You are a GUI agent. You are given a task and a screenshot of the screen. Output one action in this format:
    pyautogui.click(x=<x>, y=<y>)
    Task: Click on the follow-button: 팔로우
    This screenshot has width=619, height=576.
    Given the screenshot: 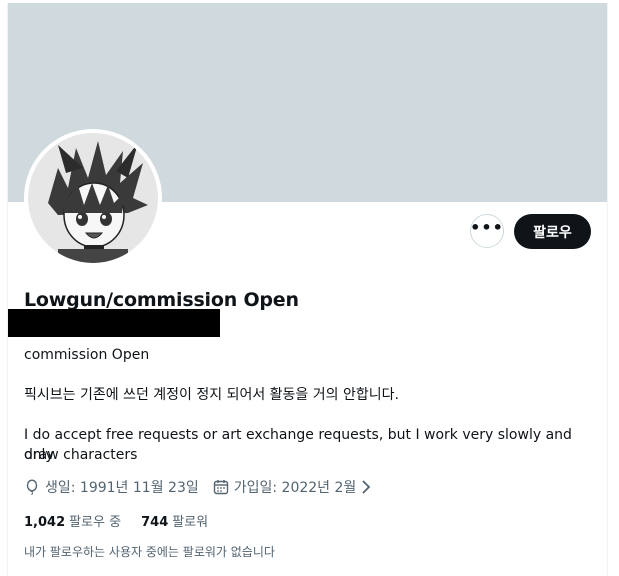 What is the action you would take?
    pyautogui.click(x=552, y=231)
    